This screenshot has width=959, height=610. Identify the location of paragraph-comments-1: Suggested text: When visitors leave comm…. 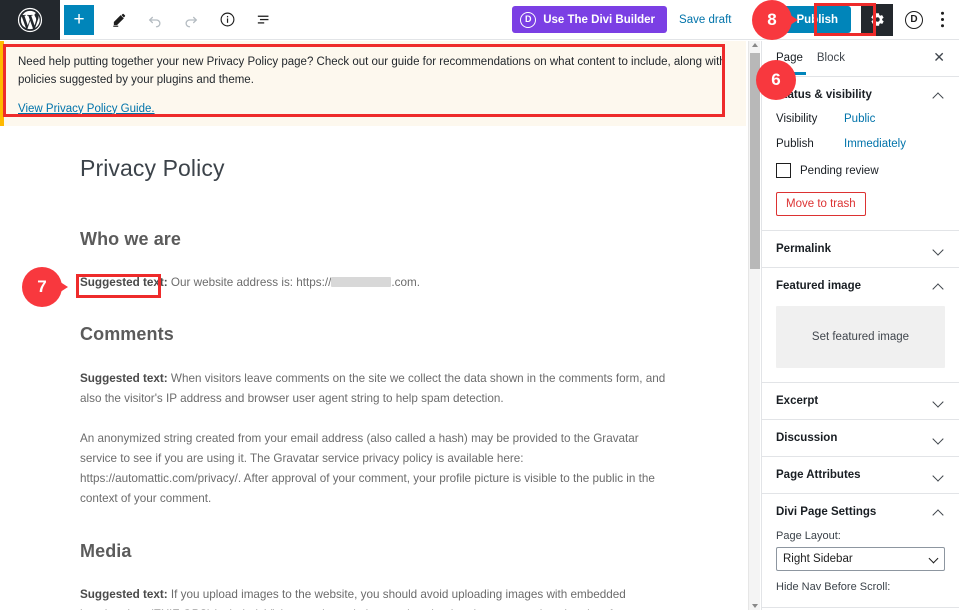
(374, 389).